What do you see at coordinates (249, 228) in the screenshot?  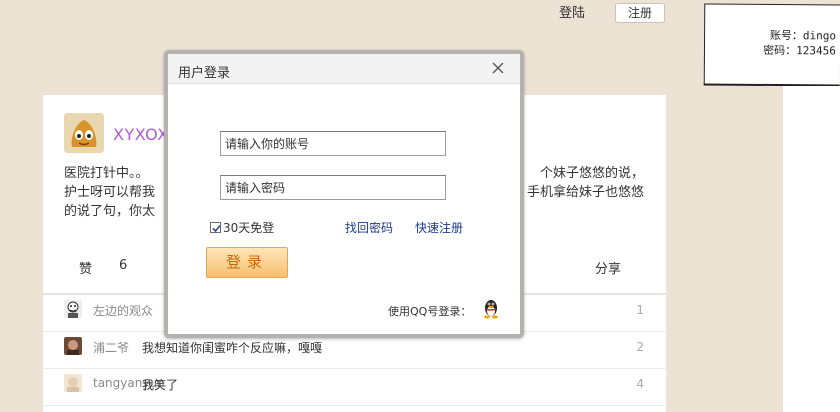 I see `remember-label: 30天免登` at bounding box center [249, 228].